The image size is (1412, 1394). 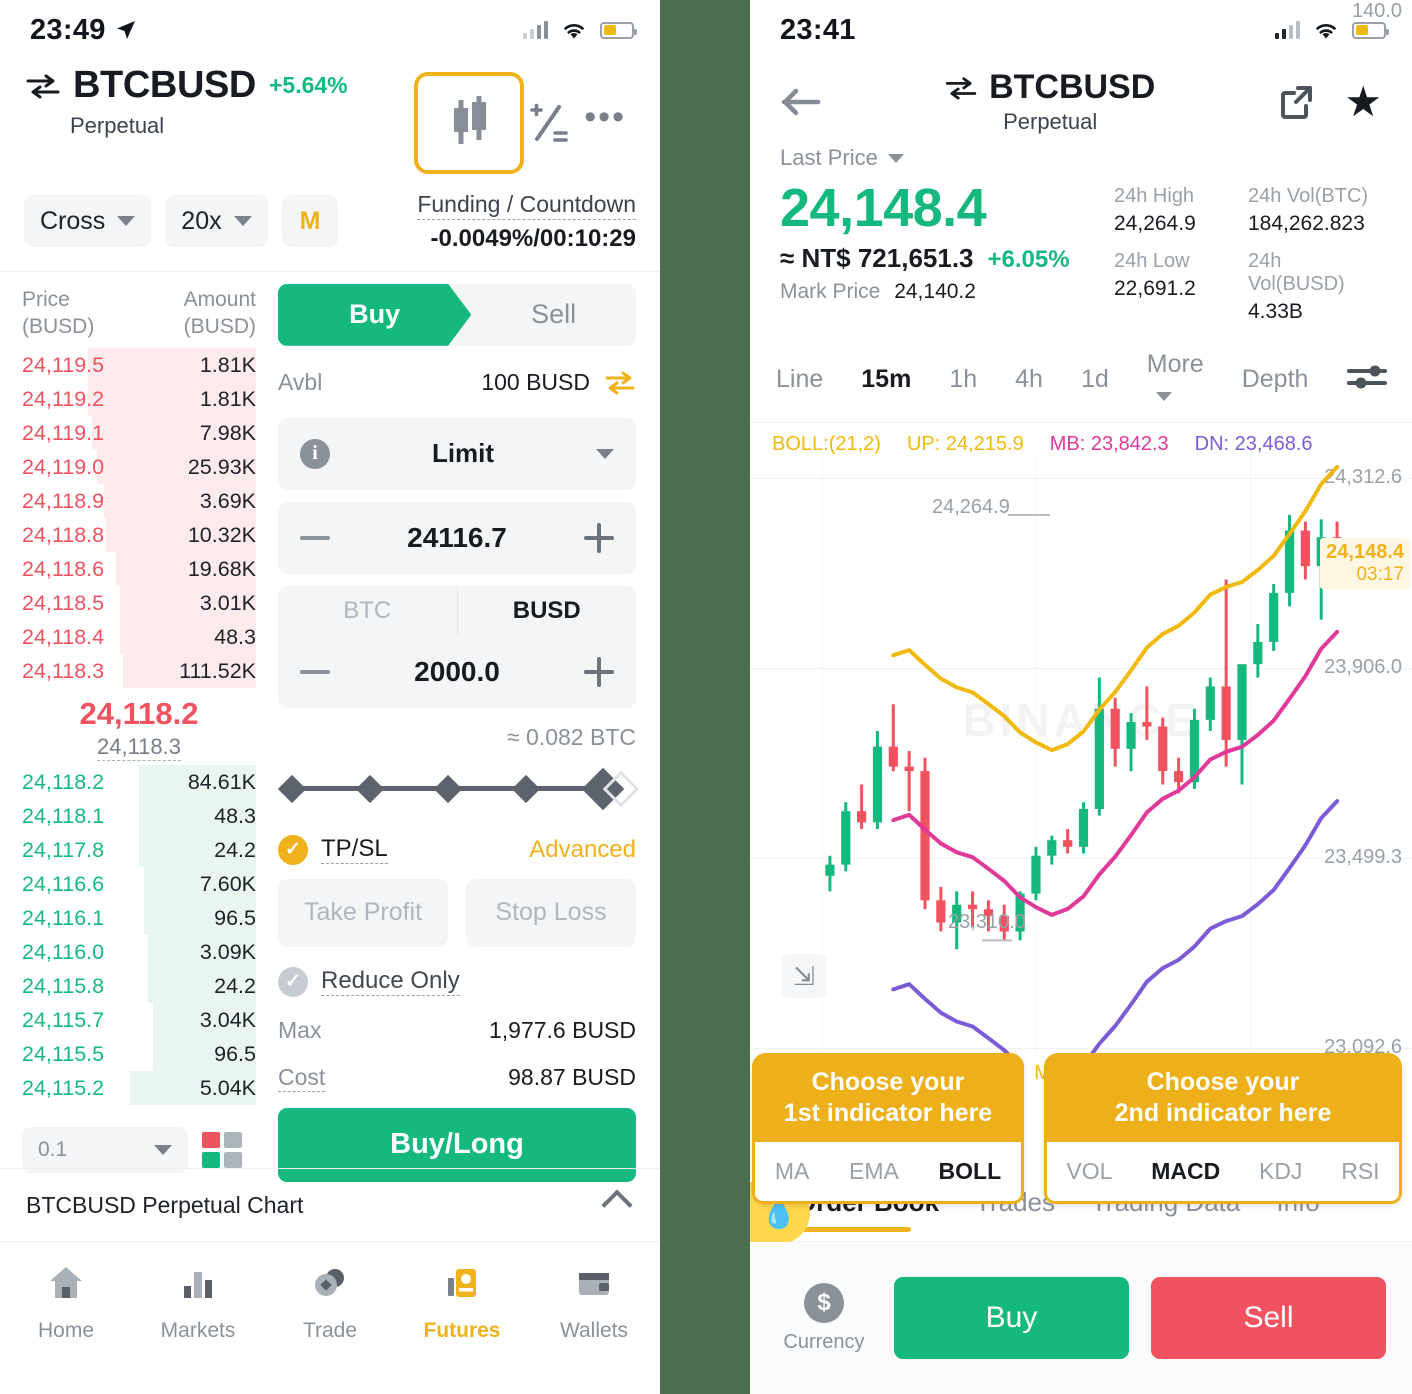 I want to click on price-input: 24116.7, so click(x=457, y=538).